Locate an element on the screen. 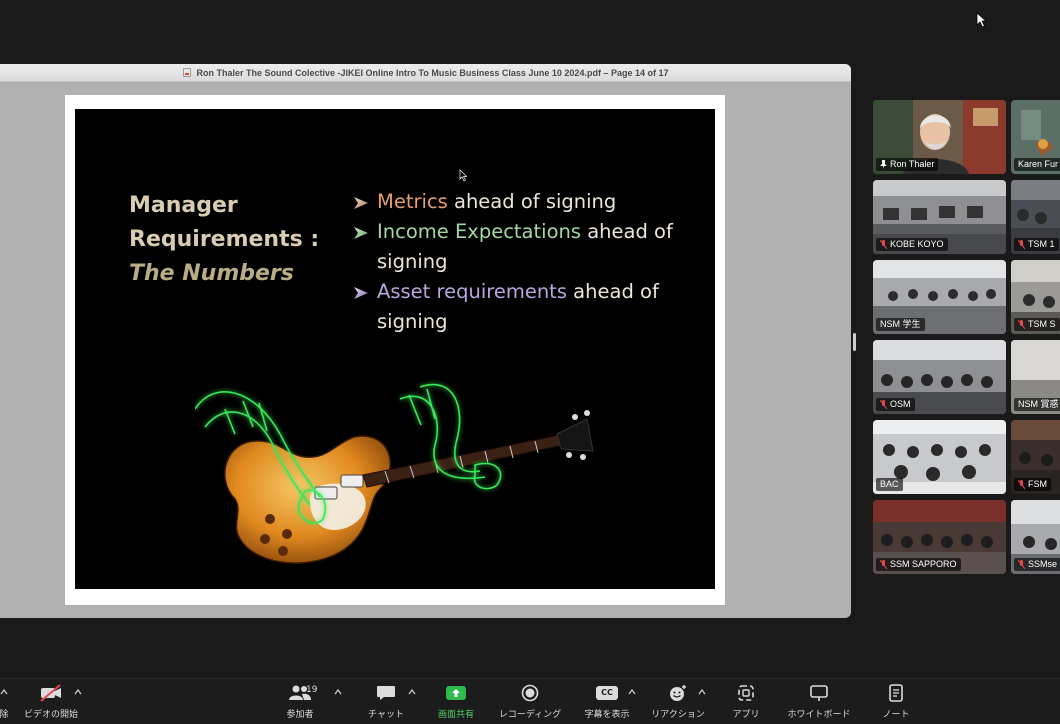 The image size is (1060, 724). video-tile: NSM 賞惑 is located at coordinates (1035, 377).